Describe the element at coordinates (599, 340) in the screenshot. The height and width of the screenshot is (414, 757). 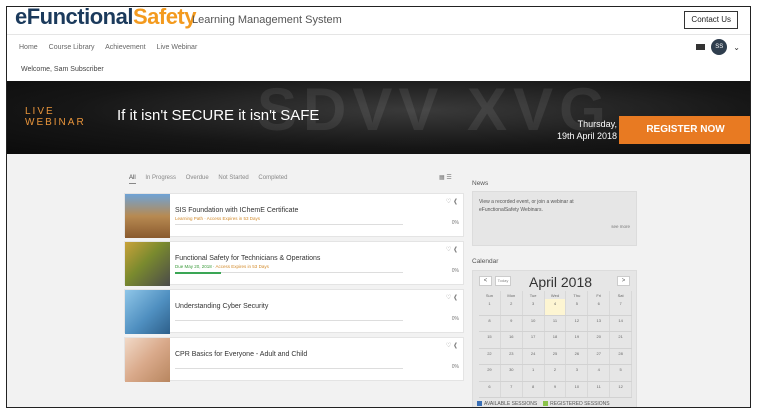
I see `calendar-day-cell: 20` at that location.